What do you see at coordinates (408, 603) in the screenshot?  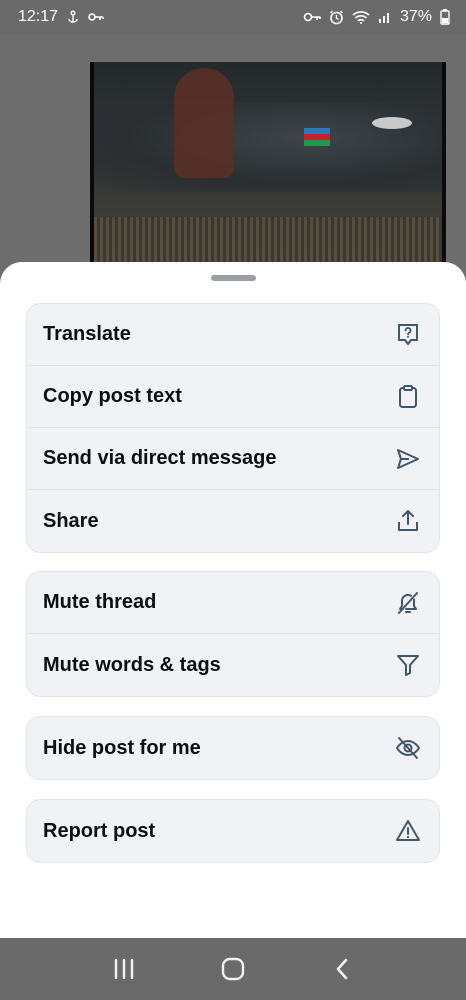 I see `bell-off-icon` at bounding box center [408, 603].